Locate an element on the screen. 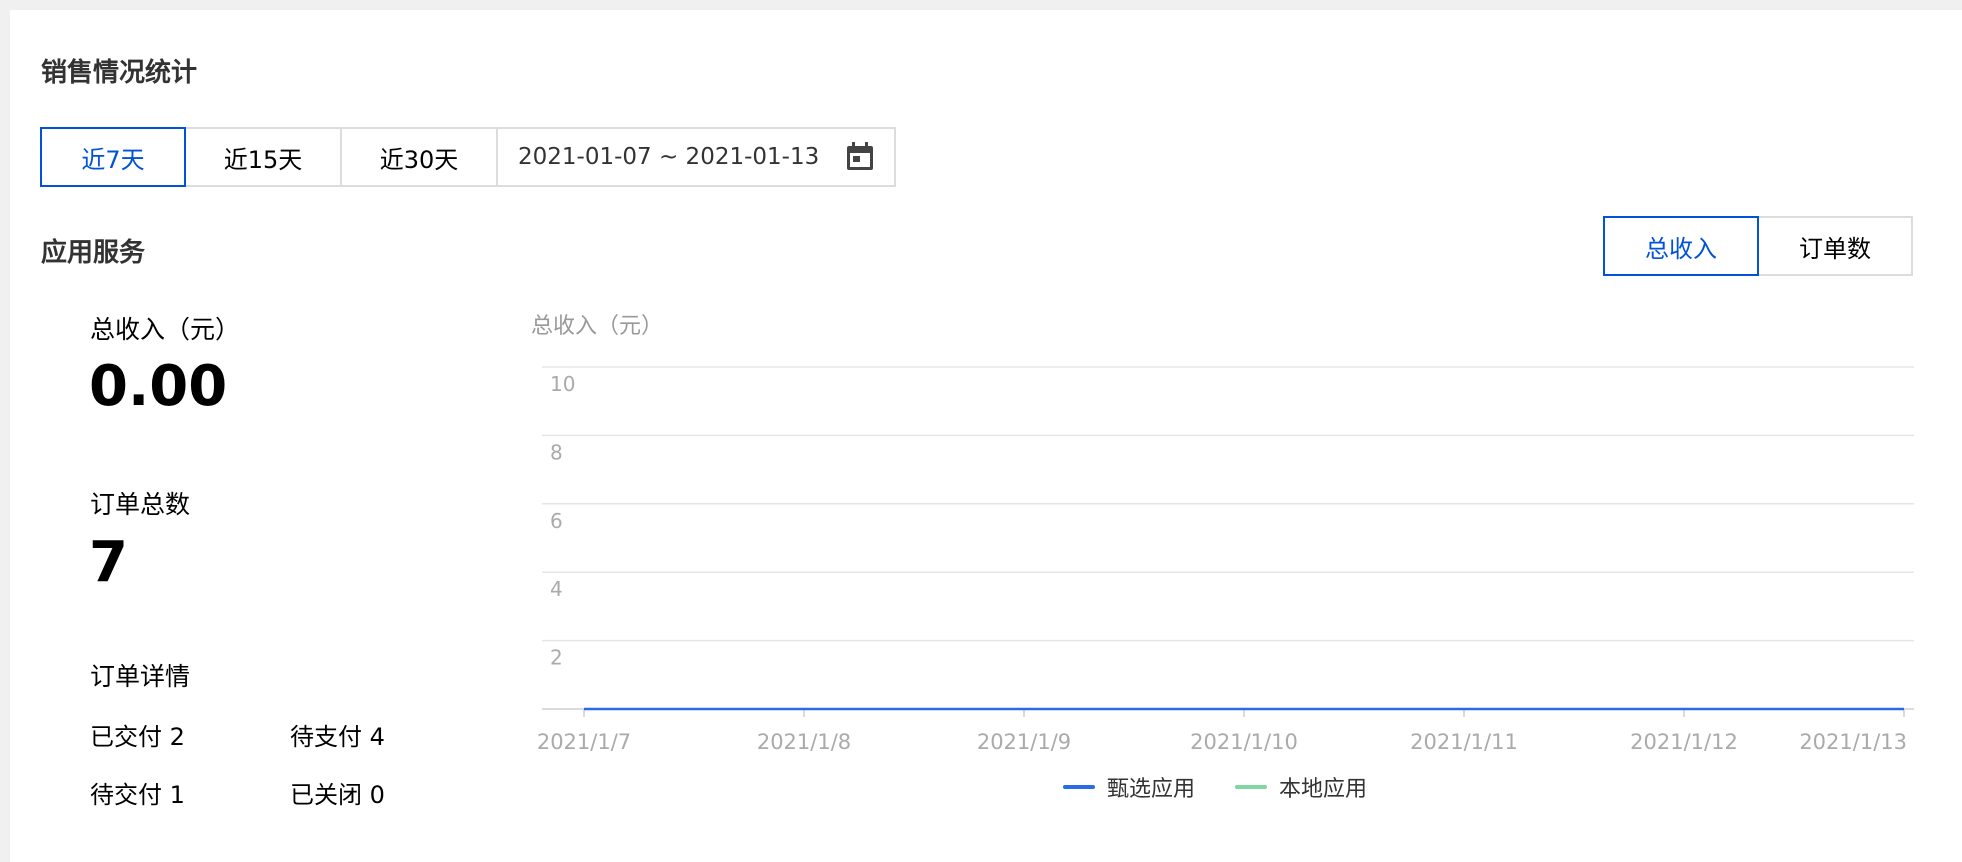 The image size is (1962, 862). y-tick-label-10: 10 is located at coordinates (562, 384).